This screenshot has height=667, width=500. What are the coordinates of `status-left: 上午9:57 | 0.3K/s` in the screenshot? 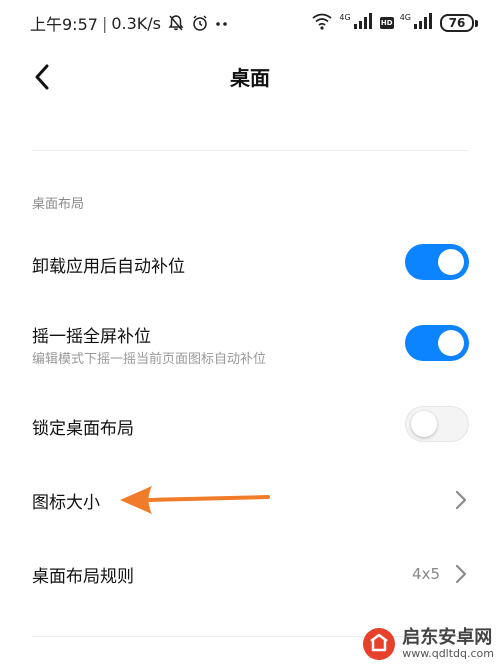 It's located at (129, 23).